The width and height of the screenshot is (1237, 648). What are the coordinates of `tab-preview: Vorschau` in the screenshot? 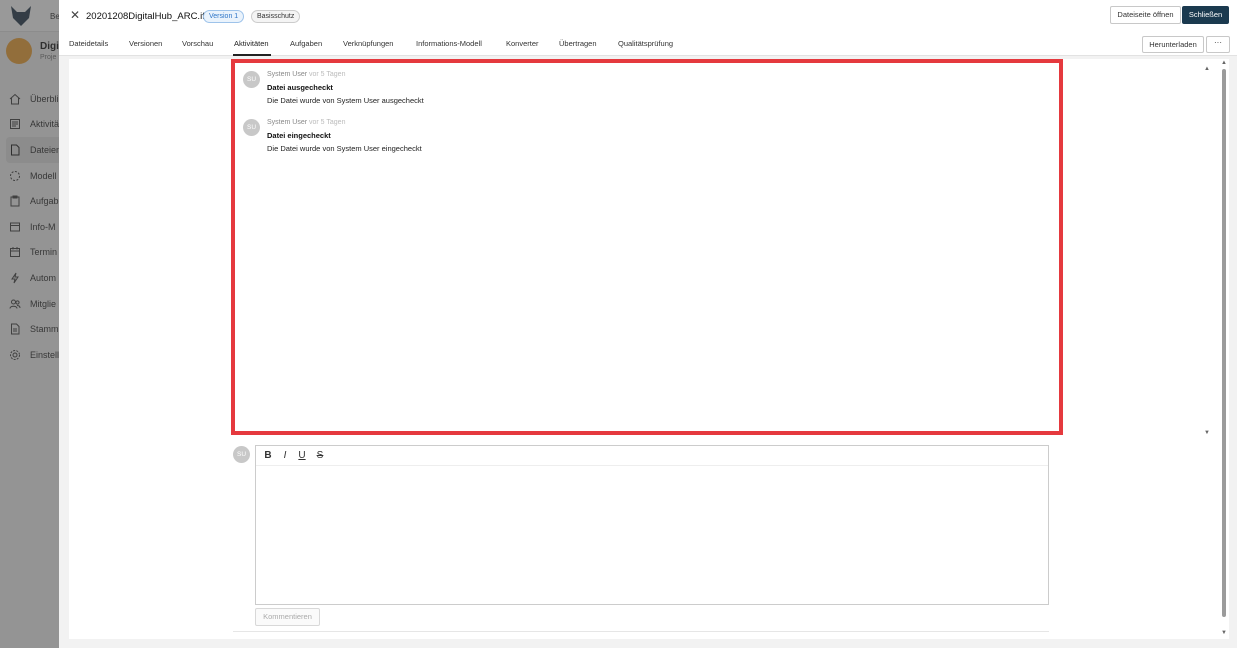 It's located at (197, 43).